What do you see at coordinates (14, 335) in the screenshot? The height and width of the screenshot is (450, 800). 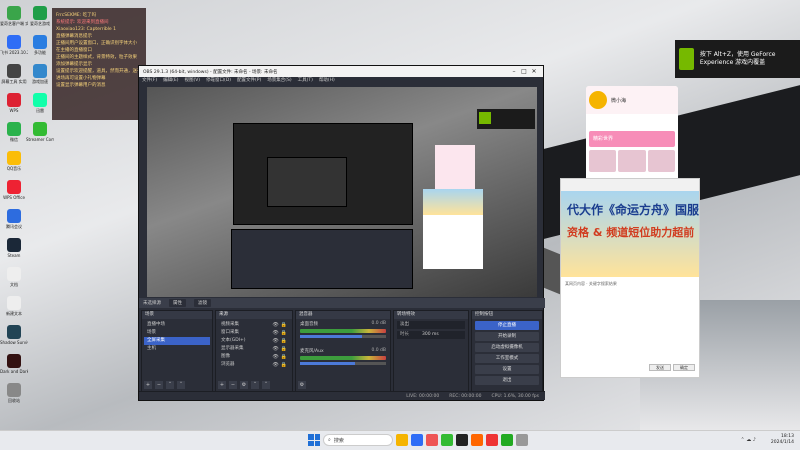 I see `desktop-icon: Shadow Survival` at bounding box center [14, 335].